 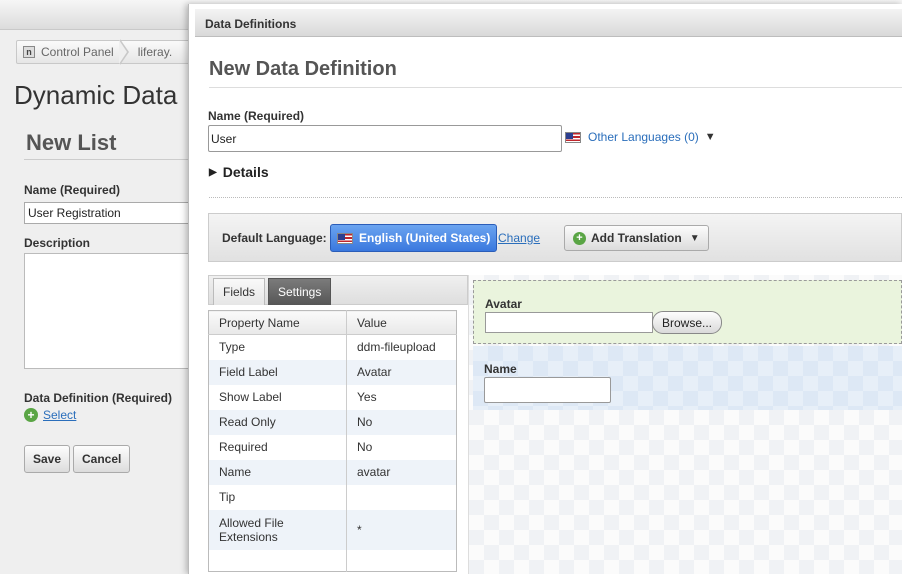 What do you see at coordinates (687, 378) in the screenshot?
I see `name-field: Name` at bounding box center [687, 378].